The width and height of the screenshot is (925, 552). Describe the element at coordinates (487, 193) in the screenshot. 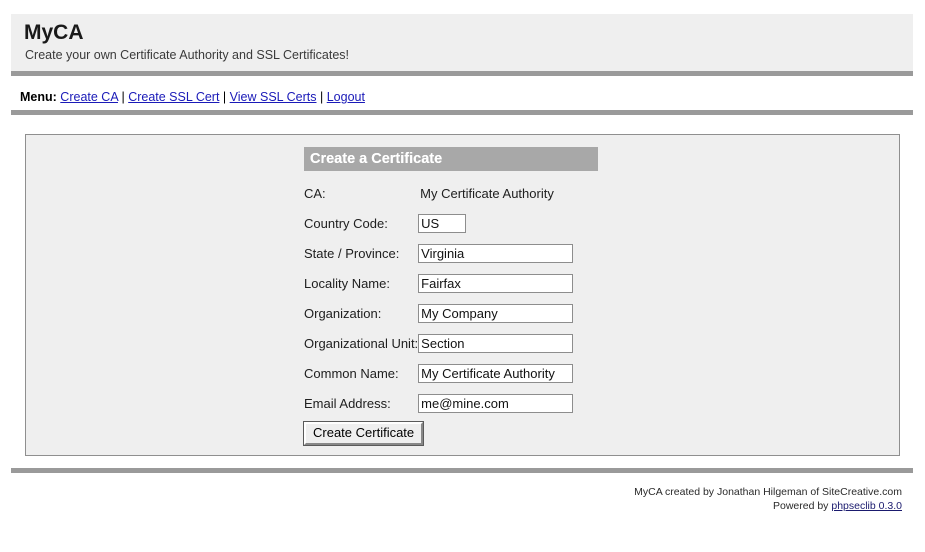

I see `static-value-ca: My Certificate Authority` at that location.